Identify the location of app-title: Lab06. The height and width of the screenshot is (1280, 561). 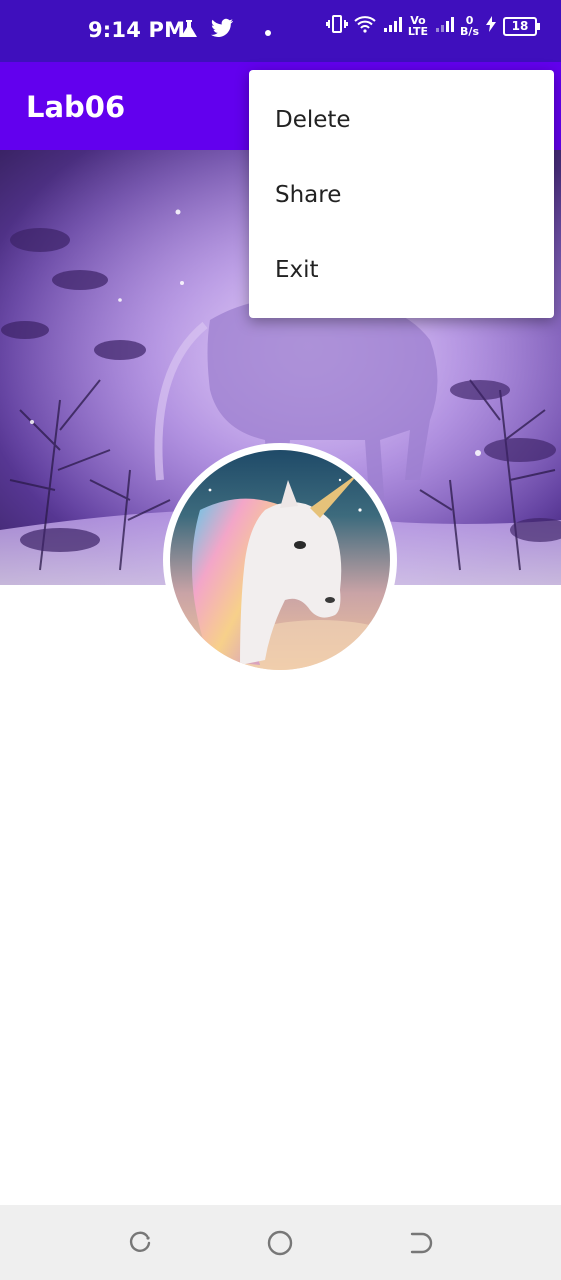
(76, 107).